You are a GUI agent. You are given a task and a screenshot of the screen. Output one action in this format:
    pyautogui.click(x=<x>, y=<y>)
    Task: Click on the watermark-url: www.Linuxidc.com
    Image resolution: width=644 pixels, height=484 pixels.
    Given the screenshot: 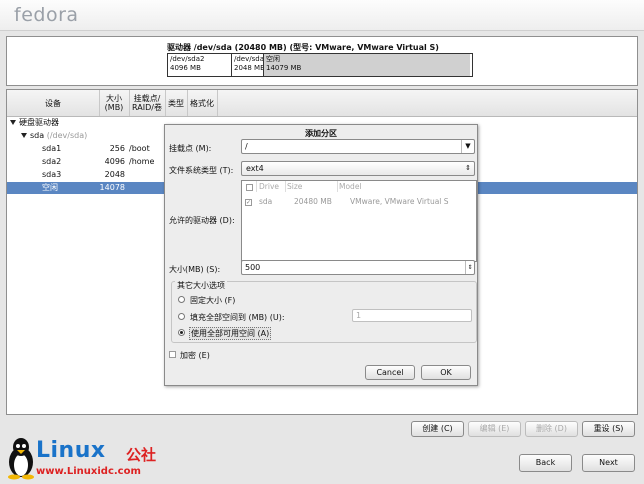 What is the action you would take?
    pyautogui.click(x=88, y=471)
    